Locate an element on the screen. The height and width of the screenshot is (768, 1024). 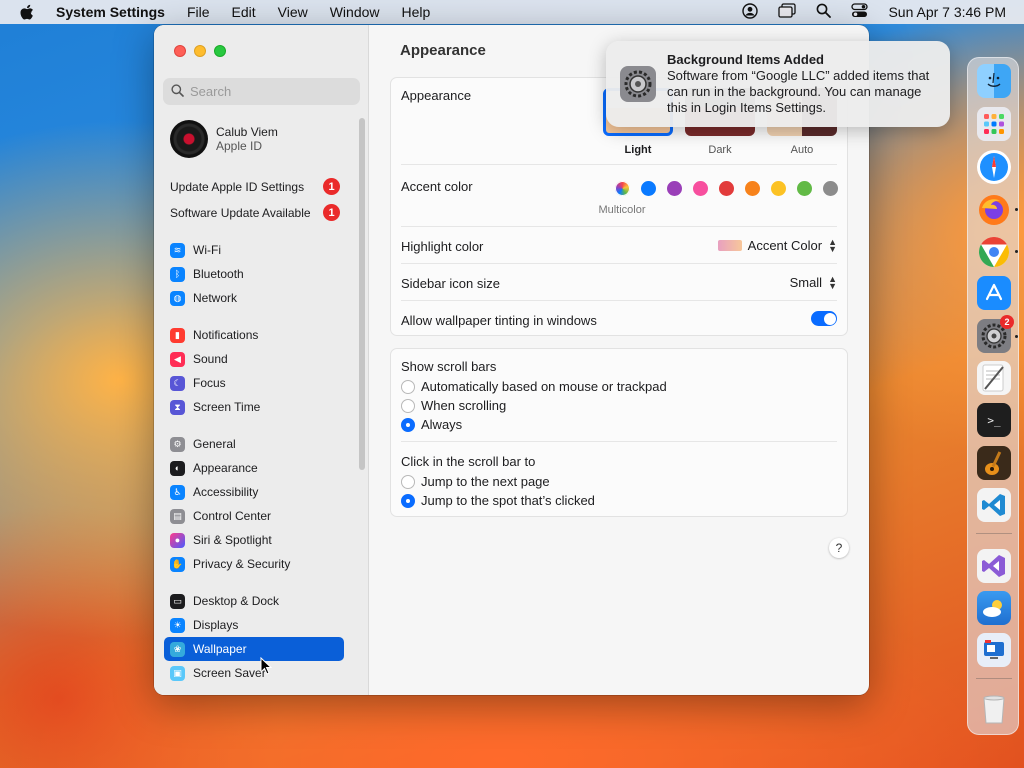
remote-desktop-icon is located at coordinates (994, 650).